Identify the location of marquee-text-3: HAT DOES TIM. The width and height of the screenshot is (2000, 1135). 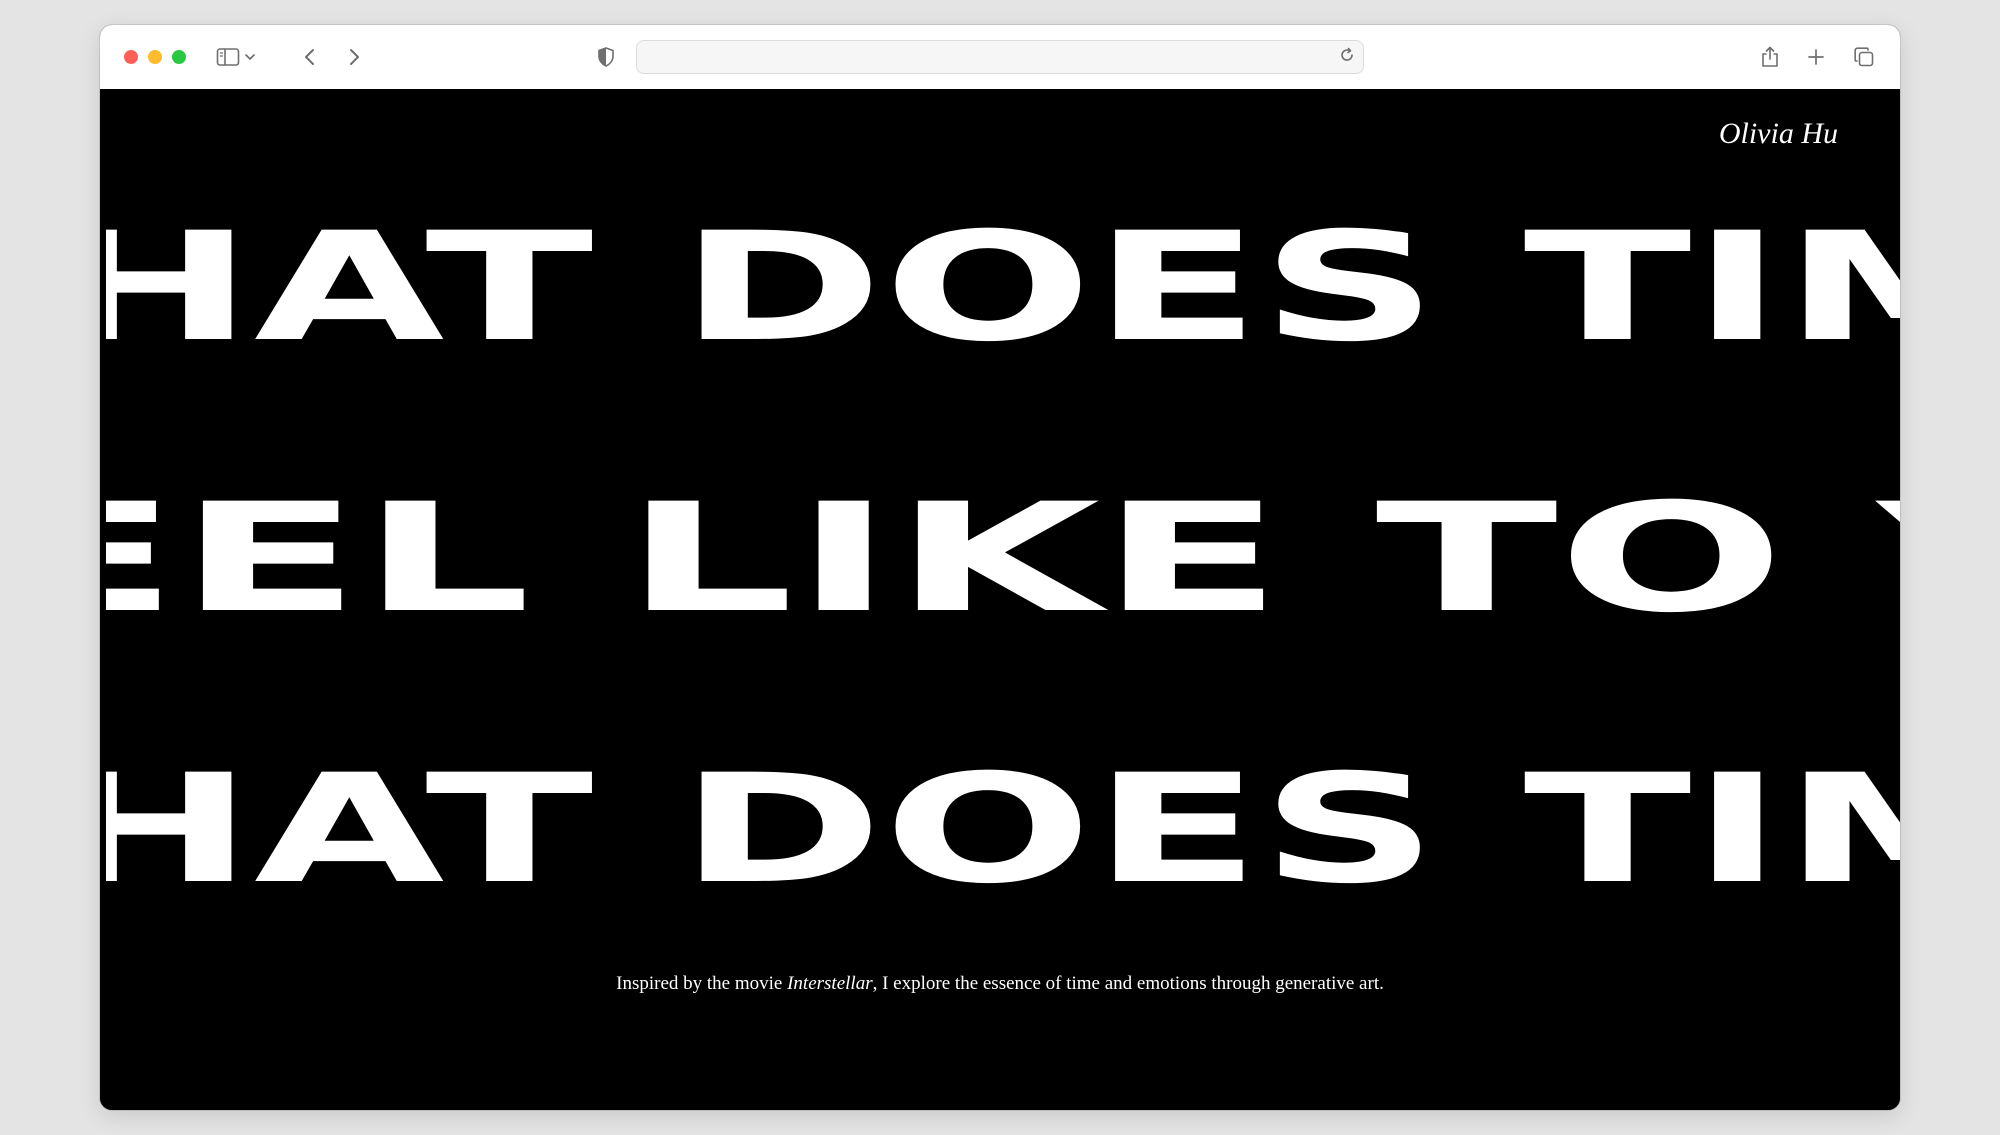
(1003, 823).